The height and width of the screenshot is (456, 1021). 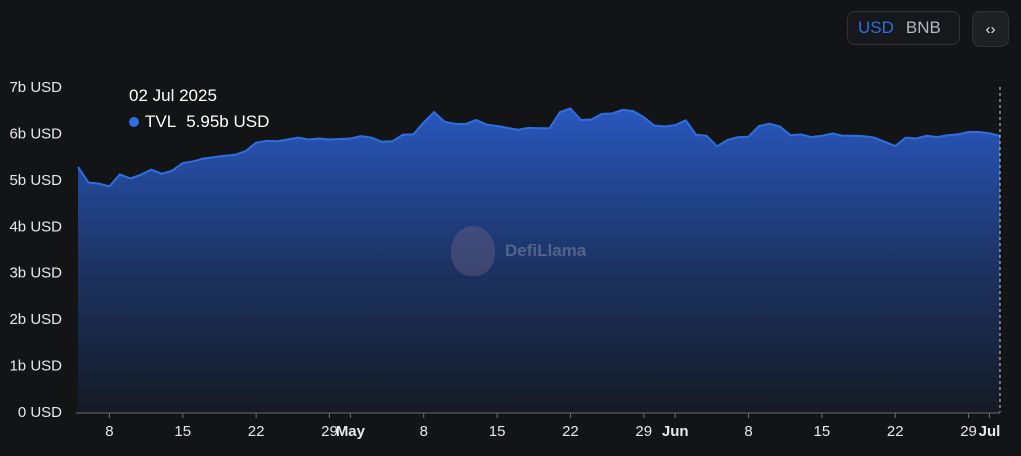 I want to click on series-dot-icon, so click(x=134, y=122).